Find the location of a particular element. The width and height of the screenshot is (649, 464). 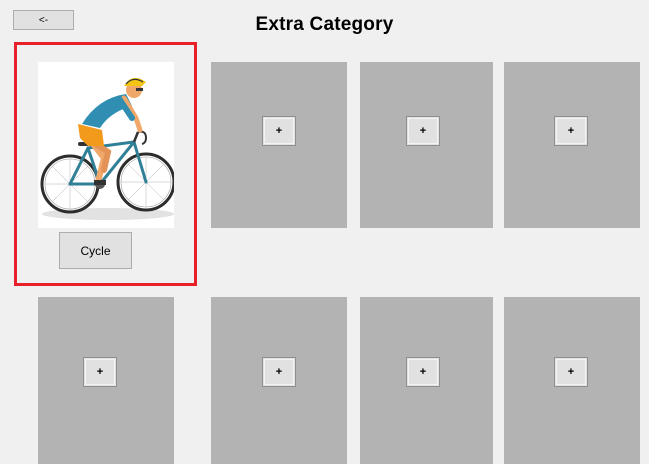

cyclist-image is located at coordinates (106, 145).